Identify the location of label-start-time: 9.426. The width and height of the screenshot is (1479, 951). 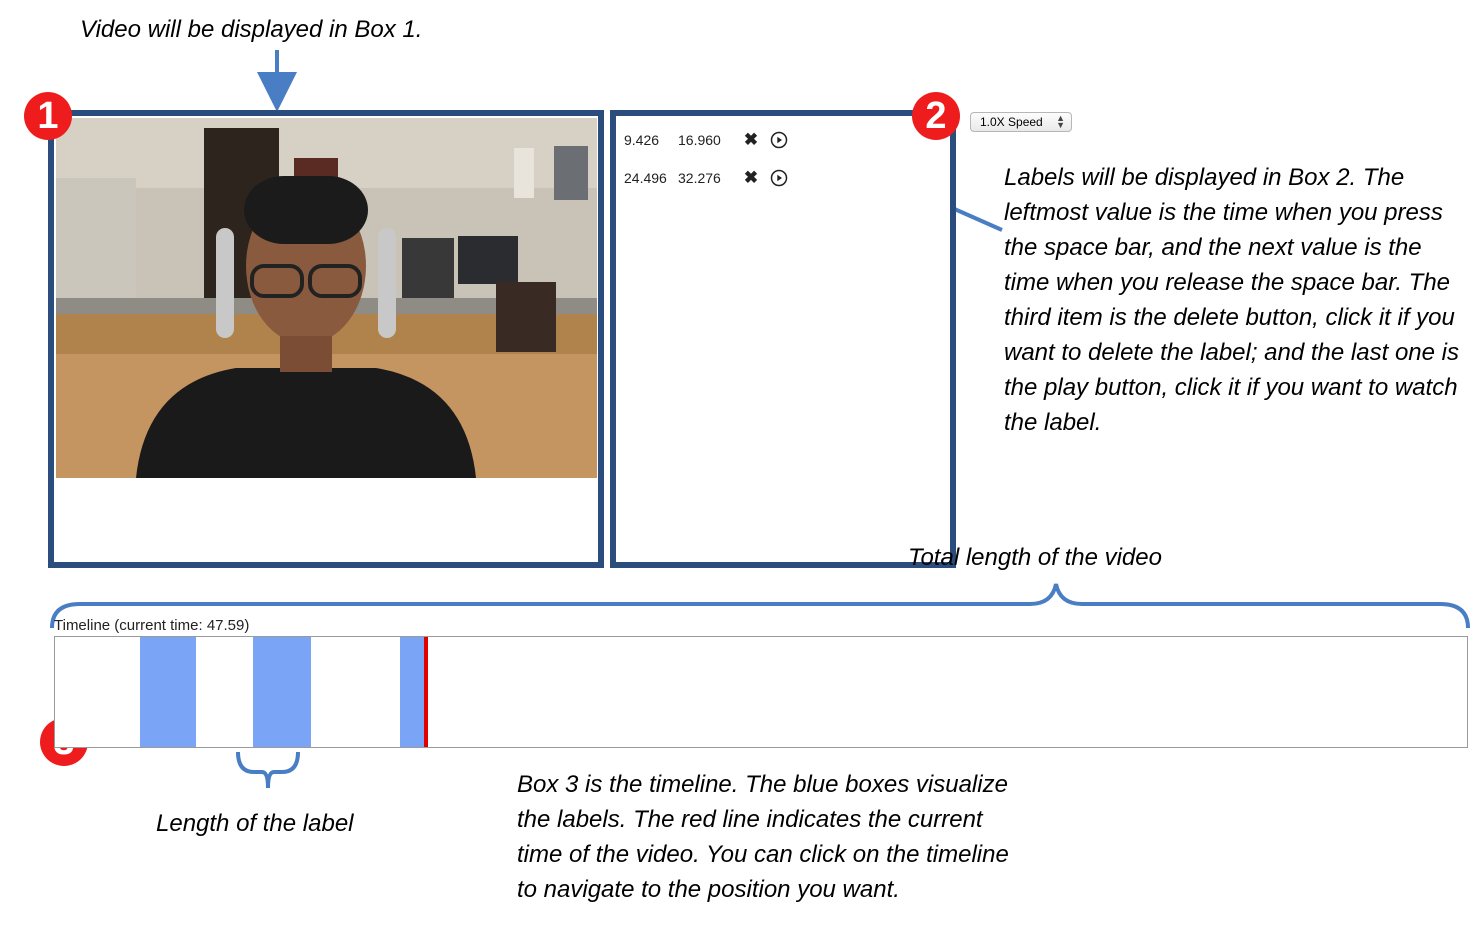
(642, 140).